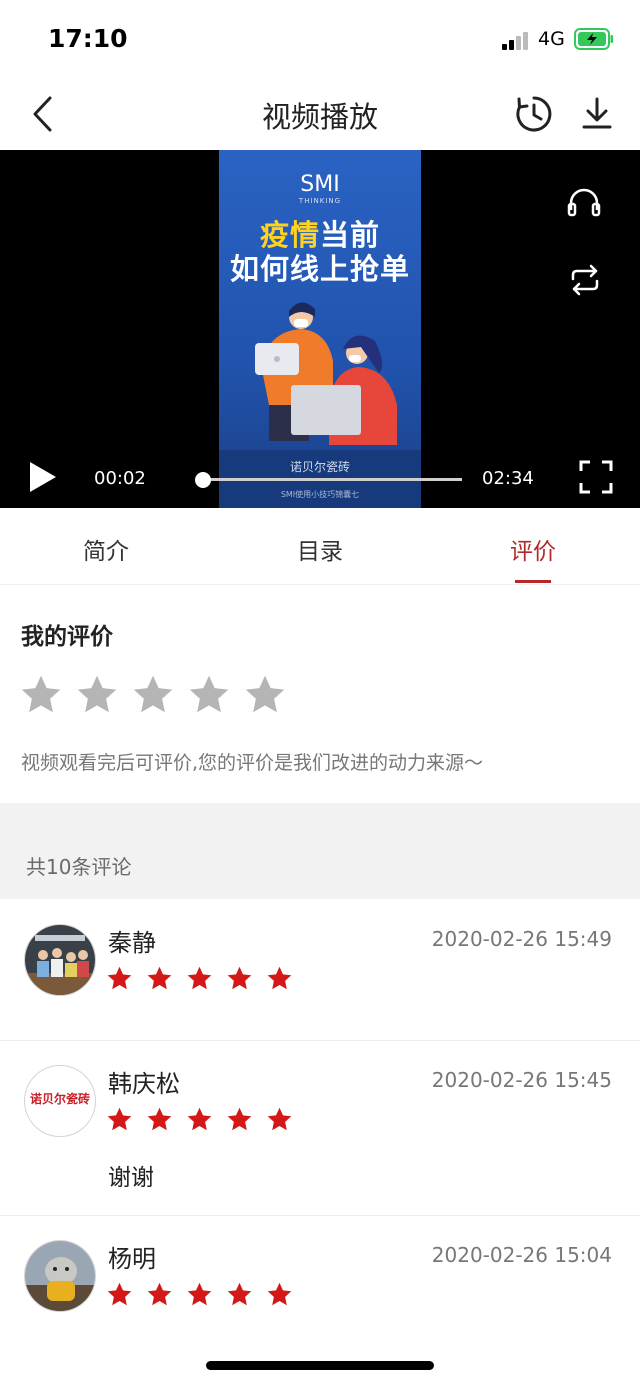 The width and height of the screenshot is (640, 1385). I want to click on download-icon, so click(597, 113).